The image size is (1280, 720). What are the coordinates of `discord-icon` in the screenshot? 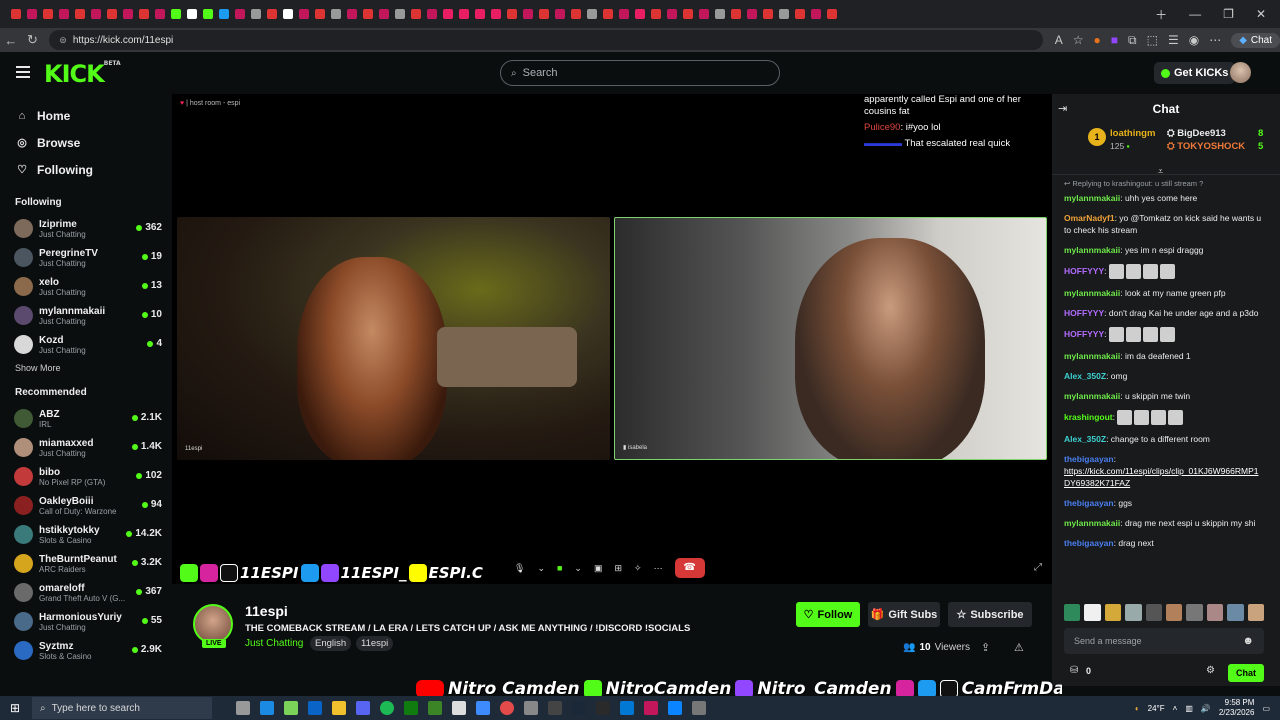 It's located at (363, 708).